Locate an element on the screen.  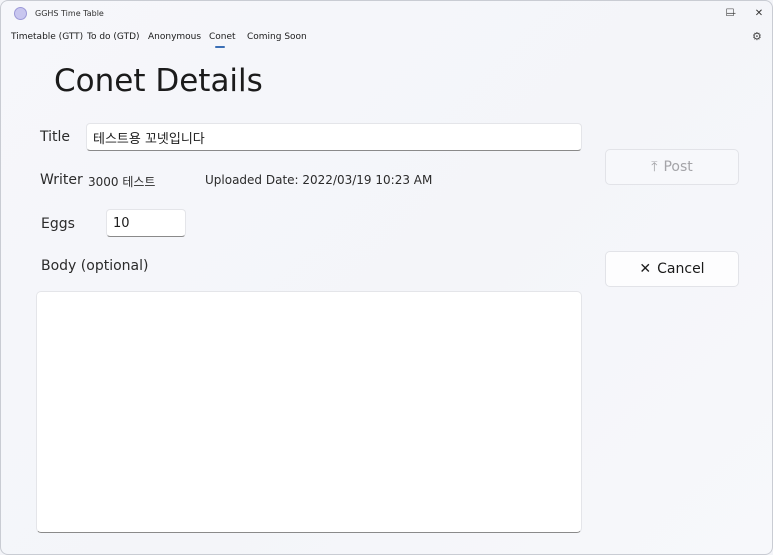
tab-anonymous: Anonymous is located at coordinates (174, 37).